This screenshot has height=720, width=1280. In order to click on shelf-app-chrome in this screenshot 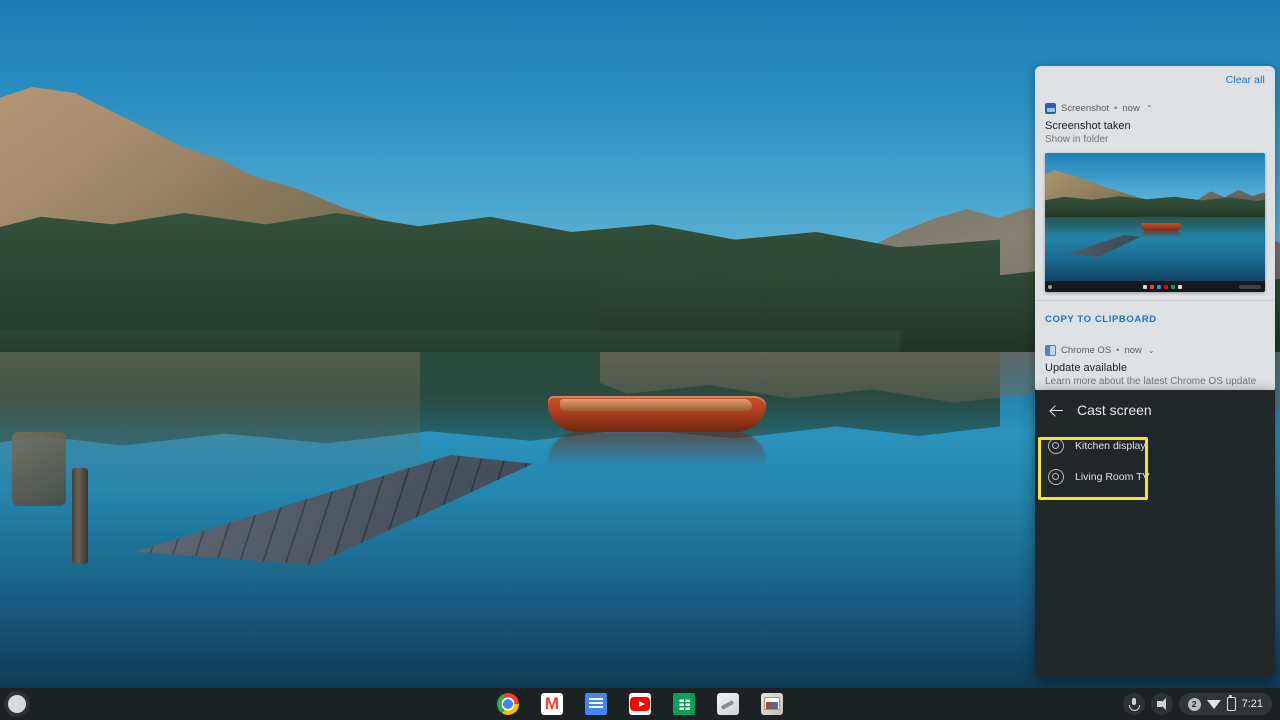, I will do `click(508, 704)`.